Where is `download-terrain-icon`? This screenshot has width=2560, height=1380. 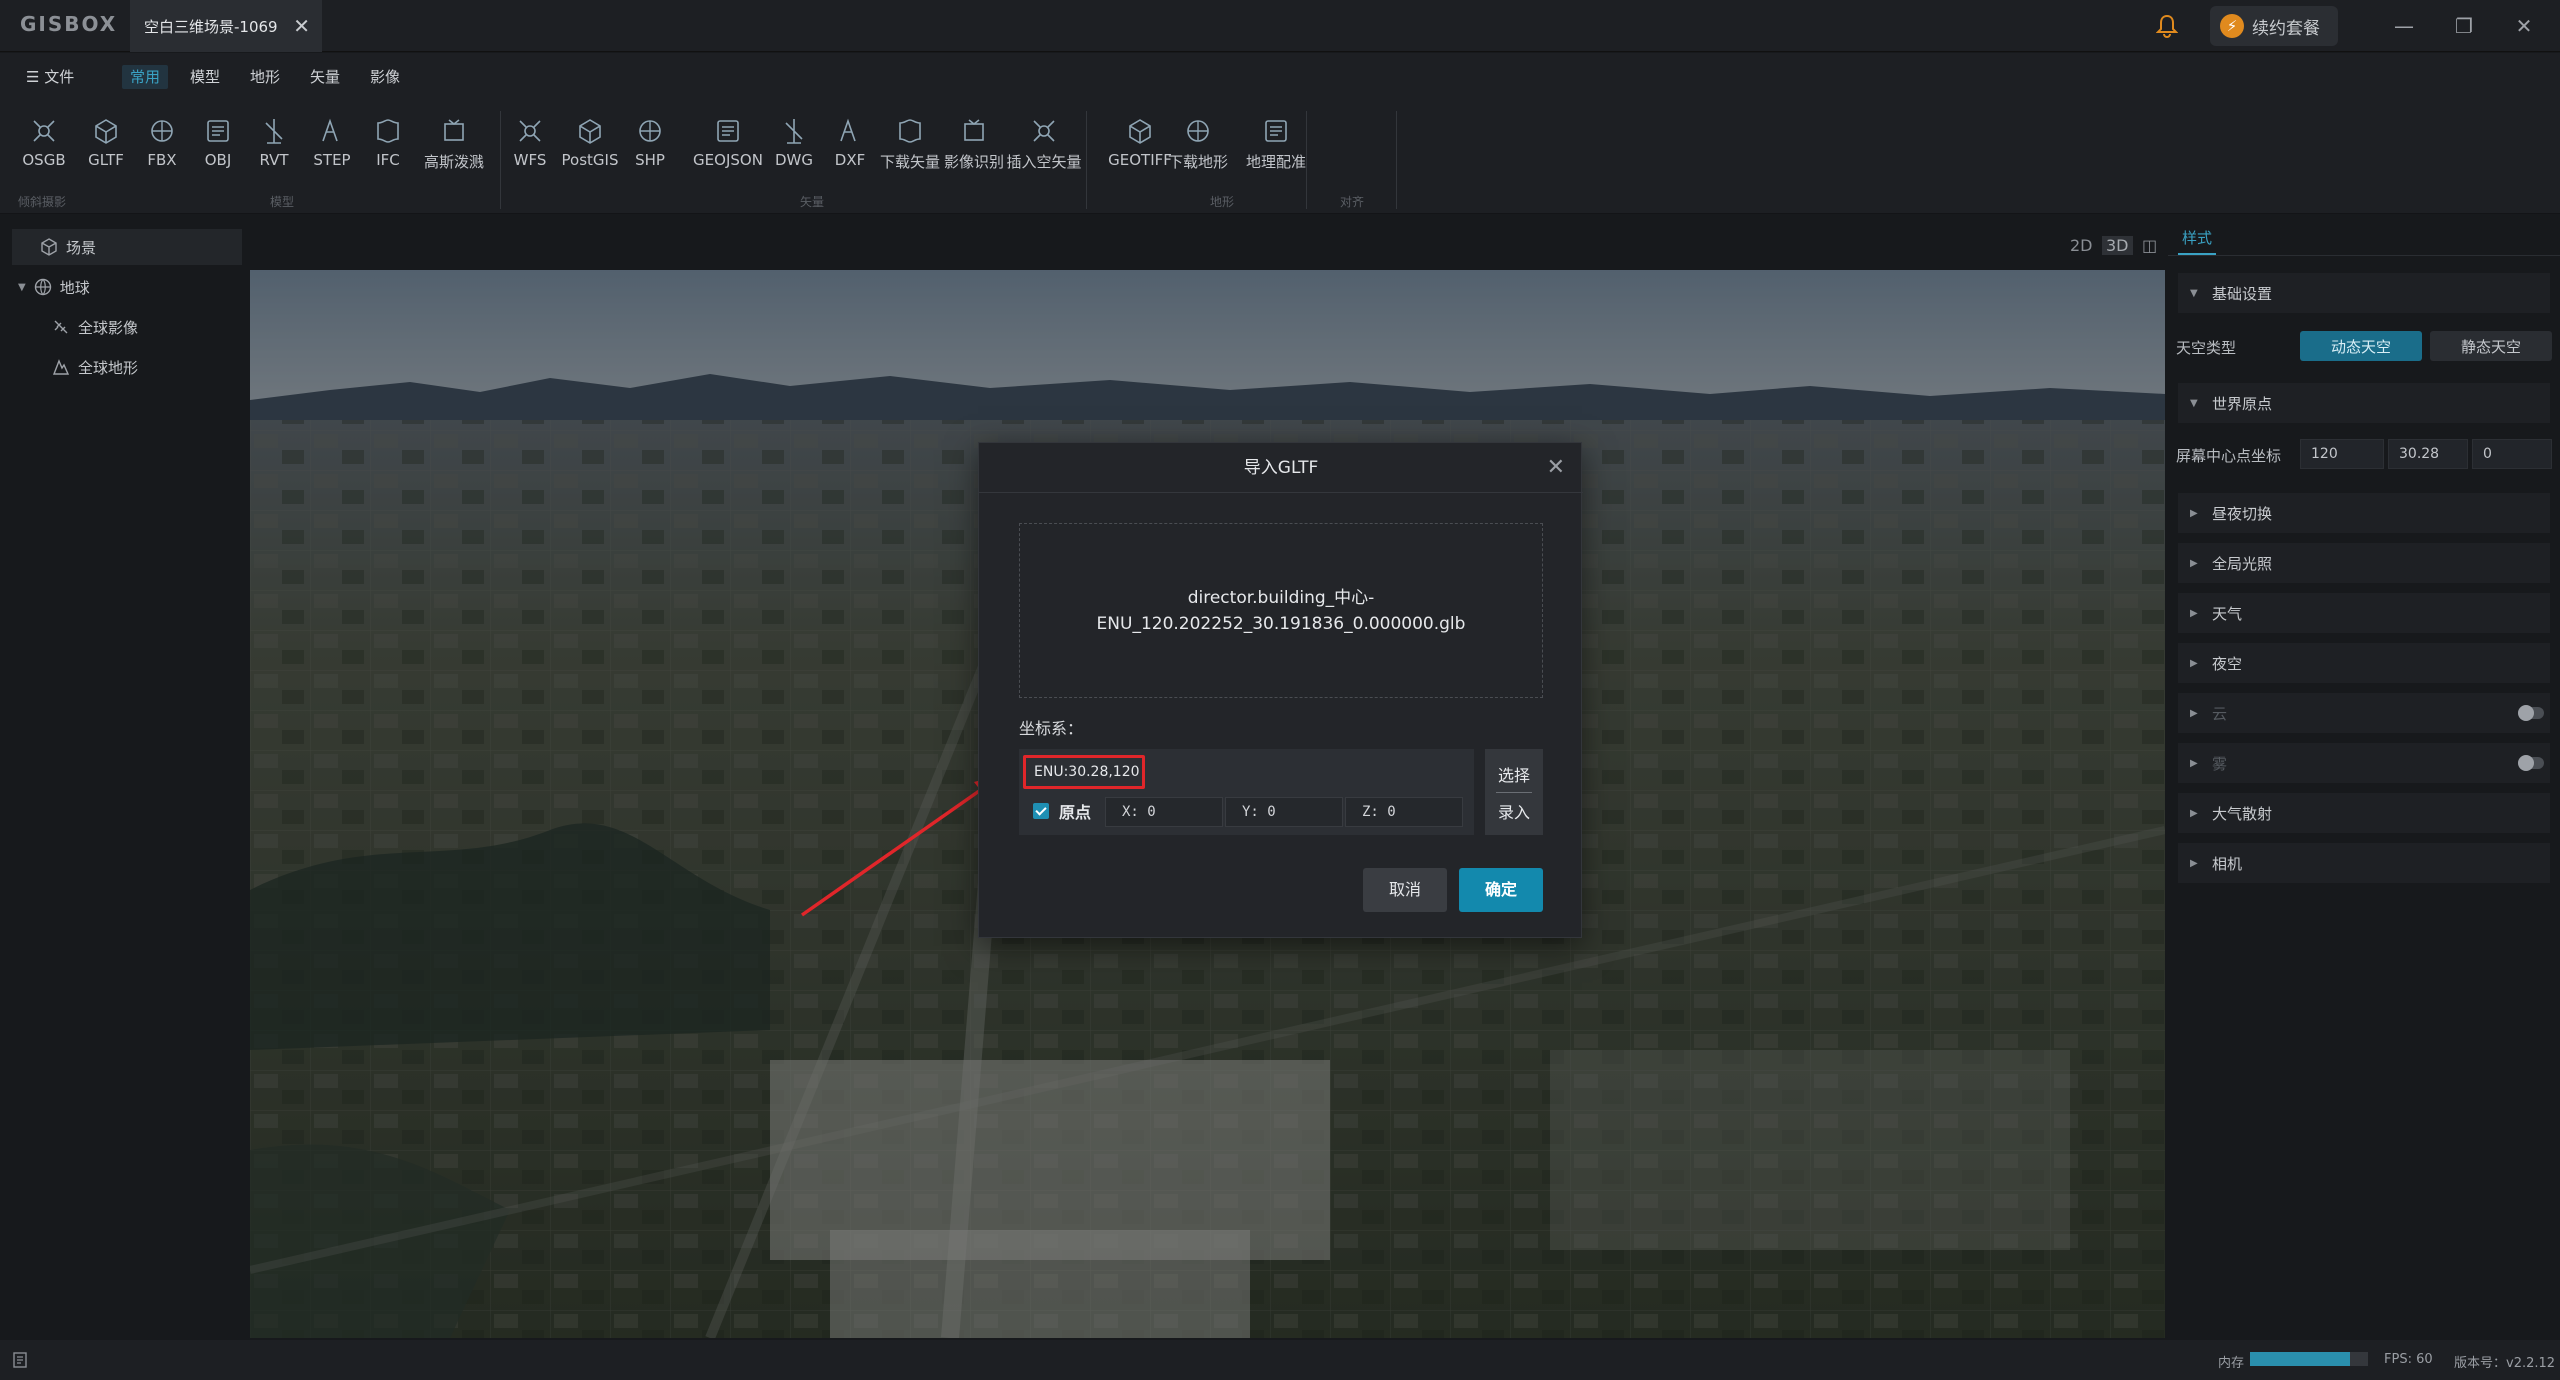
download-terrain-icon is located at coordinates (1198, 131).